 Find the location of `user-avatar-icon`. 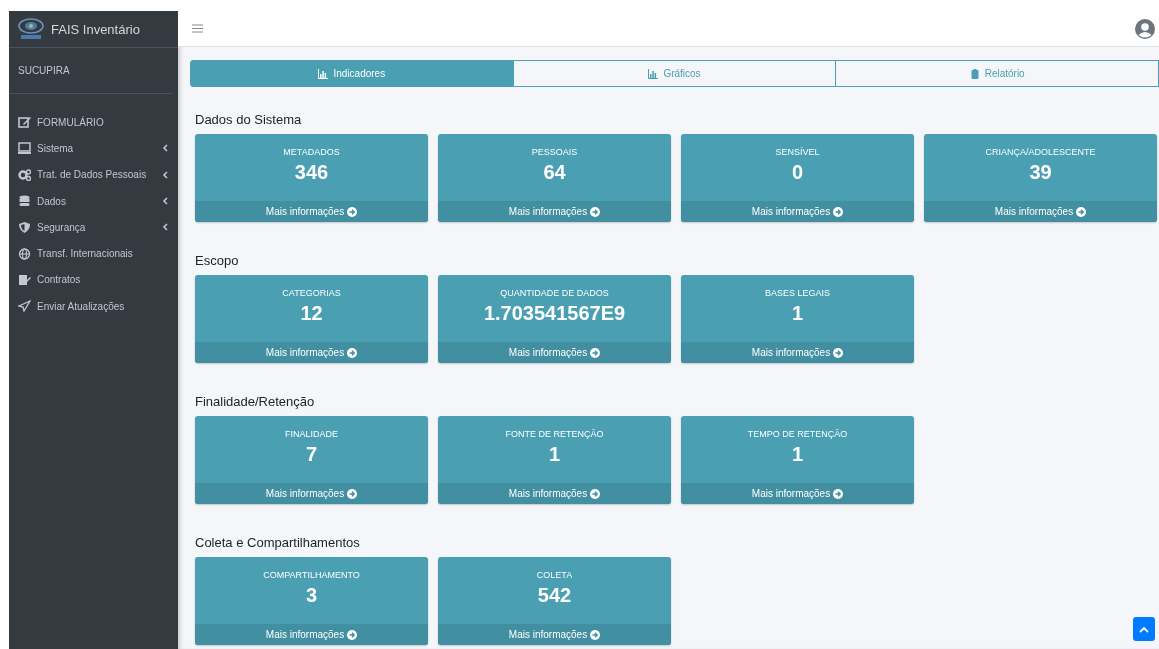

user-avatar-icon is located at coordinates (1145, 28).